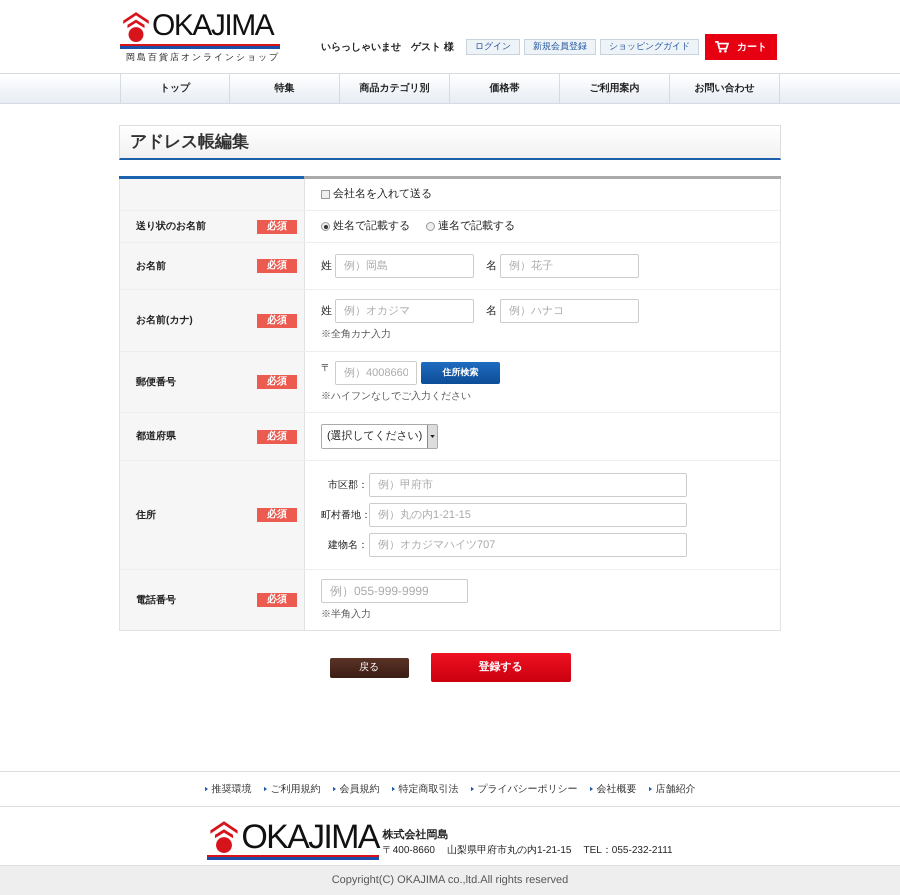 The height and width of the screenshot is (895, 900). I want to click on logo-mark-icon, so click(136, 26).